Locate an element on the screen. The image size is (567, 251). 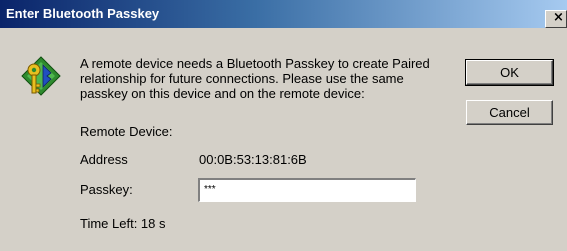
address-value: 00:0B:53:13:81:6B is located at coordinates (253, 159).